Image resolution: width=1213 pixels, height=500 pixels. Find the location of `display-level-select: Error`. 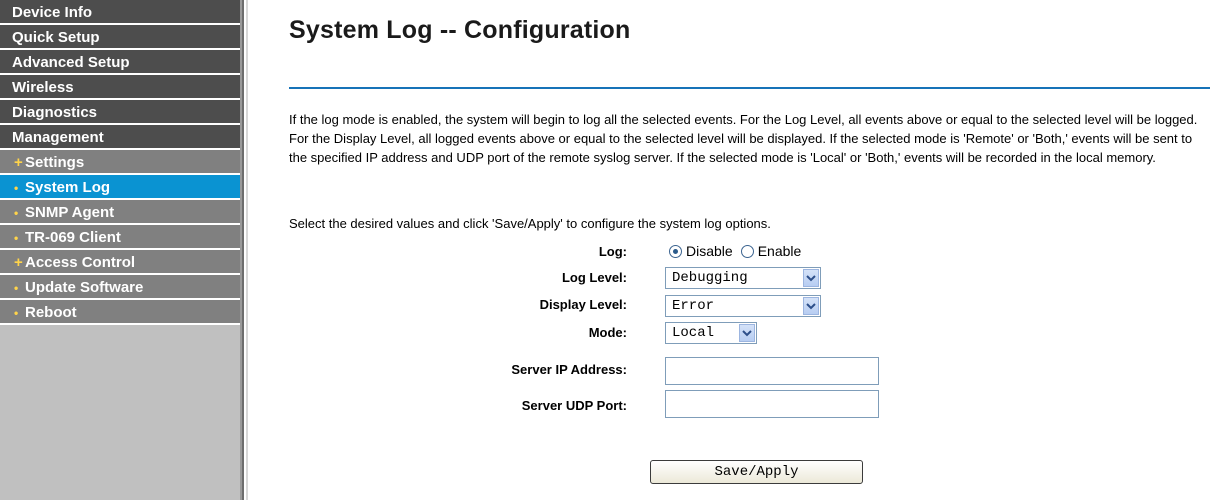

display-level-select: Error is located at coordinates (743, 306).